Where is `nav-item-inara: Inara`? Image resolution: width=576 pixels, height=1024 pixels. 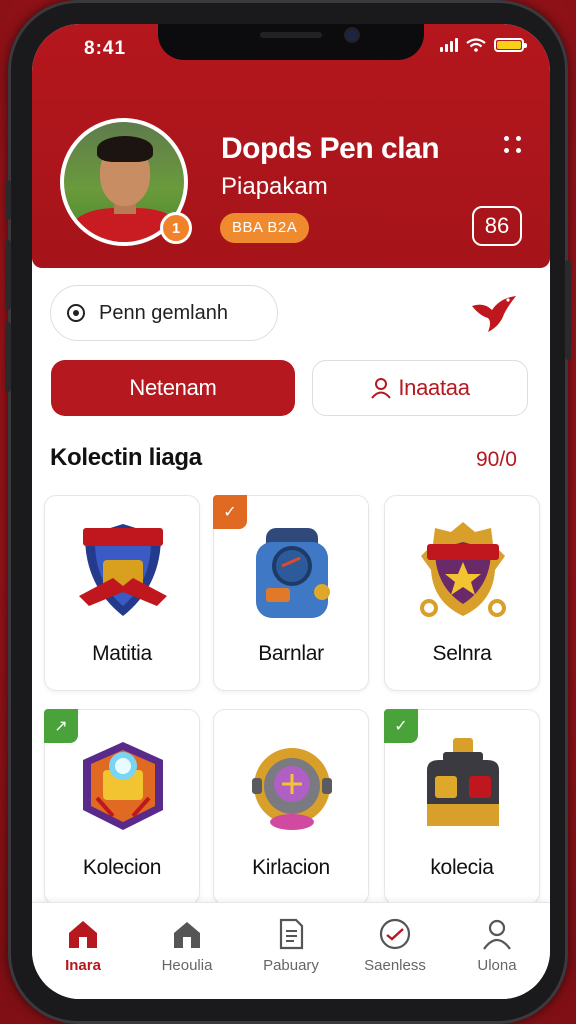
nav-item-inara: Inara is located at coordinates (83, 945).